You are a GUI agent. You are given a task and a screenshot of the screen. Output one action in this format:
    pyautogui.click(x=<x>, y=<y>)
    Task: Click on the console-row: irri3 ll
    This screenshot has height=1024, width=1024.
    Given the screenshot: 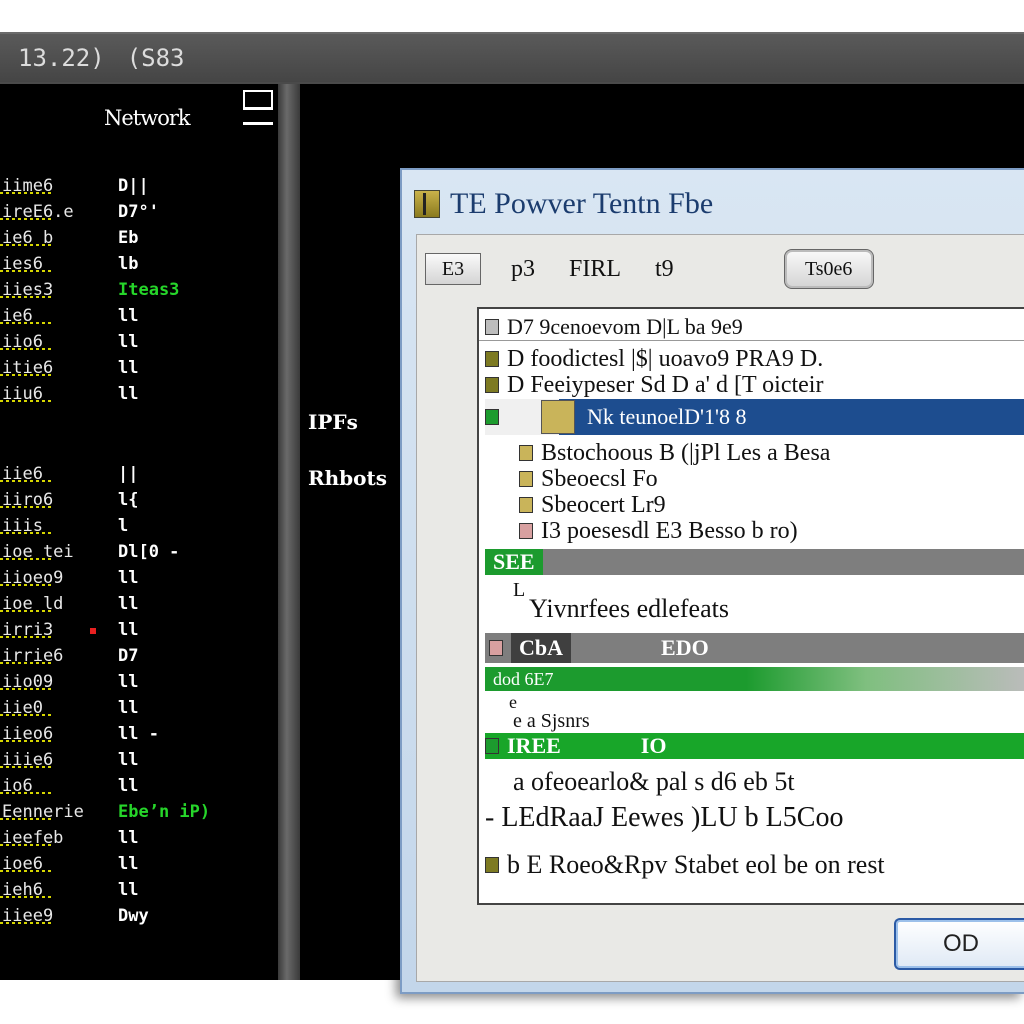 What is the action you would take?
    pyautogui.click(x=139, y=632)
    